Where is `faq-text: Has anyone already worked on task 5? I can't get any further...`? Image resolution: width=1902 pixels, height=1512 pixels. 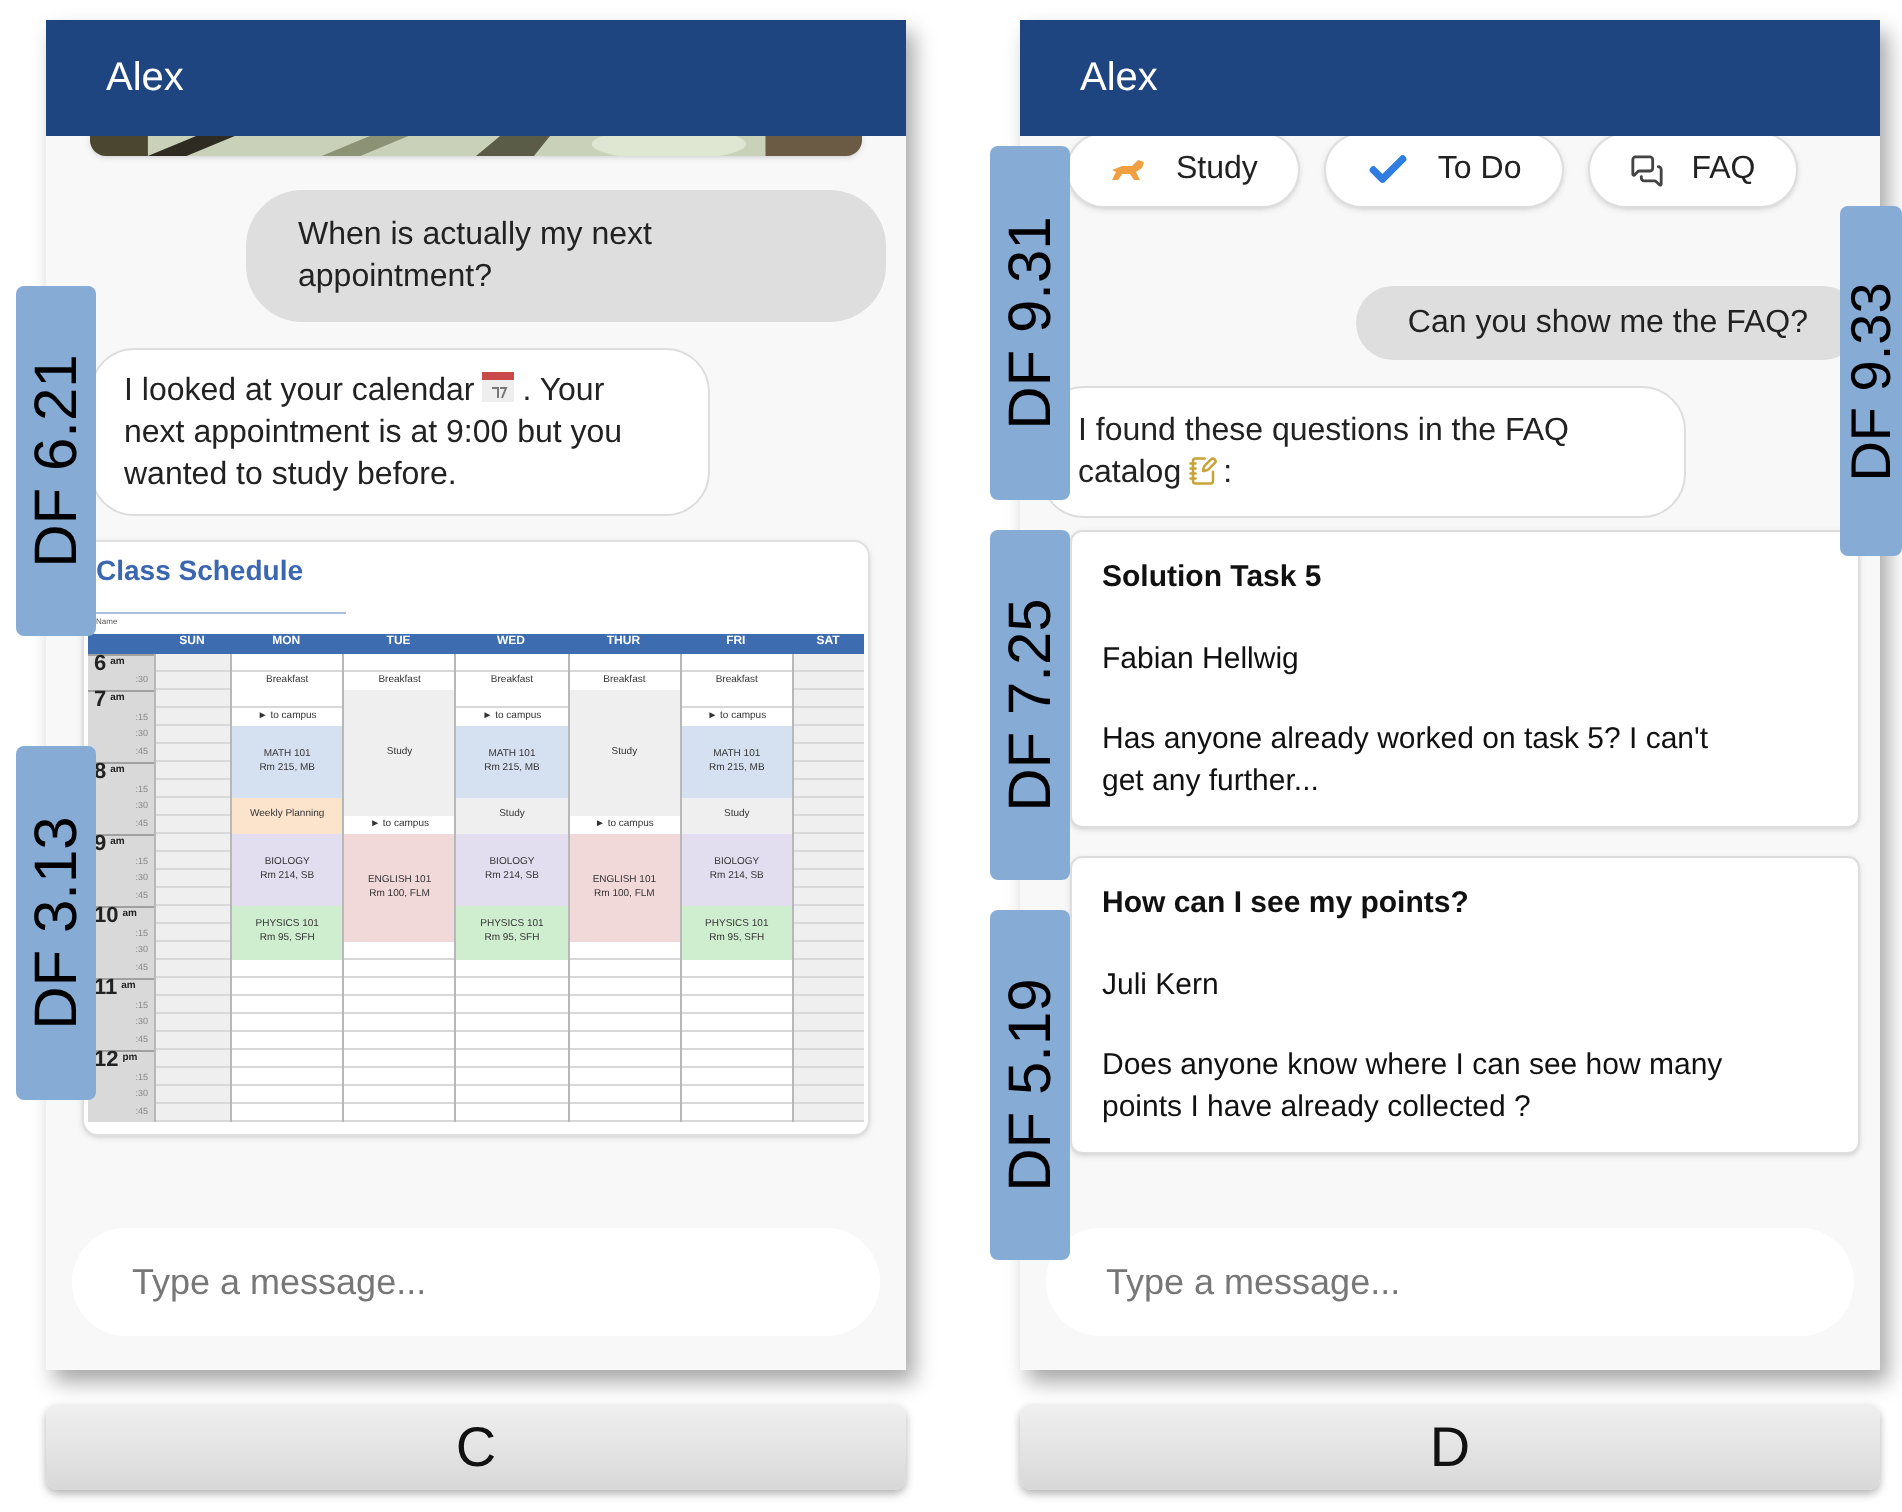
faq-text: Has anyone already worked on task 5? I can't get any further... is located at coordinates (1406, 761).